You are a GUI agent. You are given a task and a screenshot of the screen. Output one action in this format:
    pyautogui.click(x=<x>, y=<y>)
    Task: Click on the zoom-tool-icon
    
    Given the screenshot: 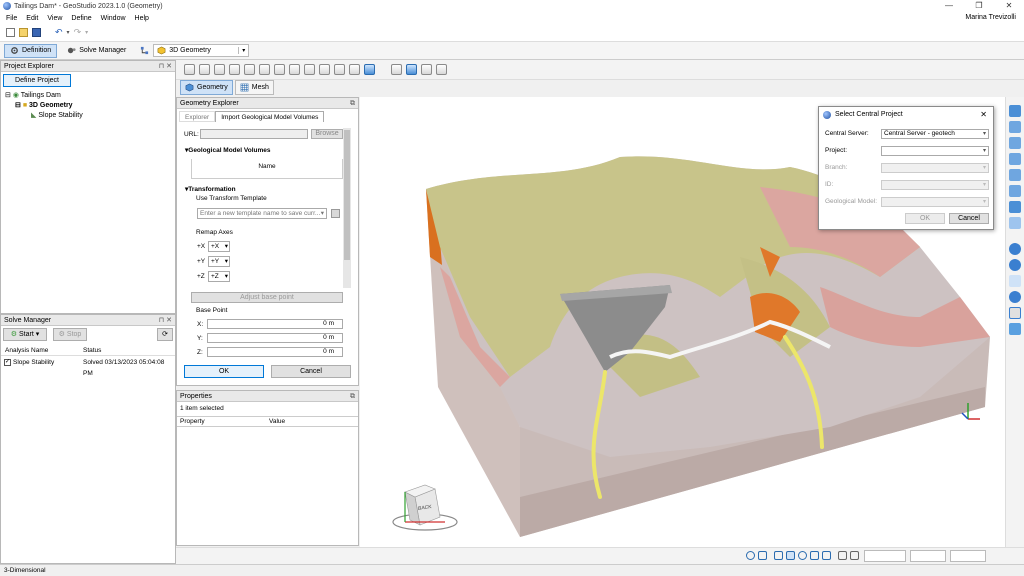 What is the action you would take?
    pyautogui.click(x=1015, y=143)
    